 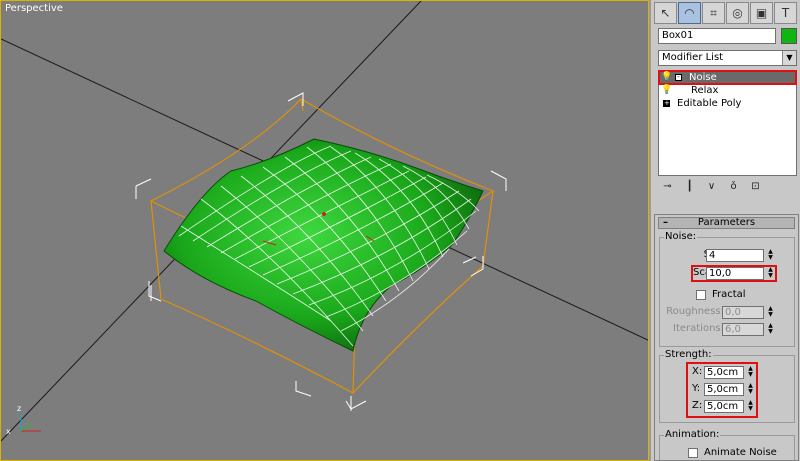 I want to click on display-icon: ▣, so click(x=761, y=13).